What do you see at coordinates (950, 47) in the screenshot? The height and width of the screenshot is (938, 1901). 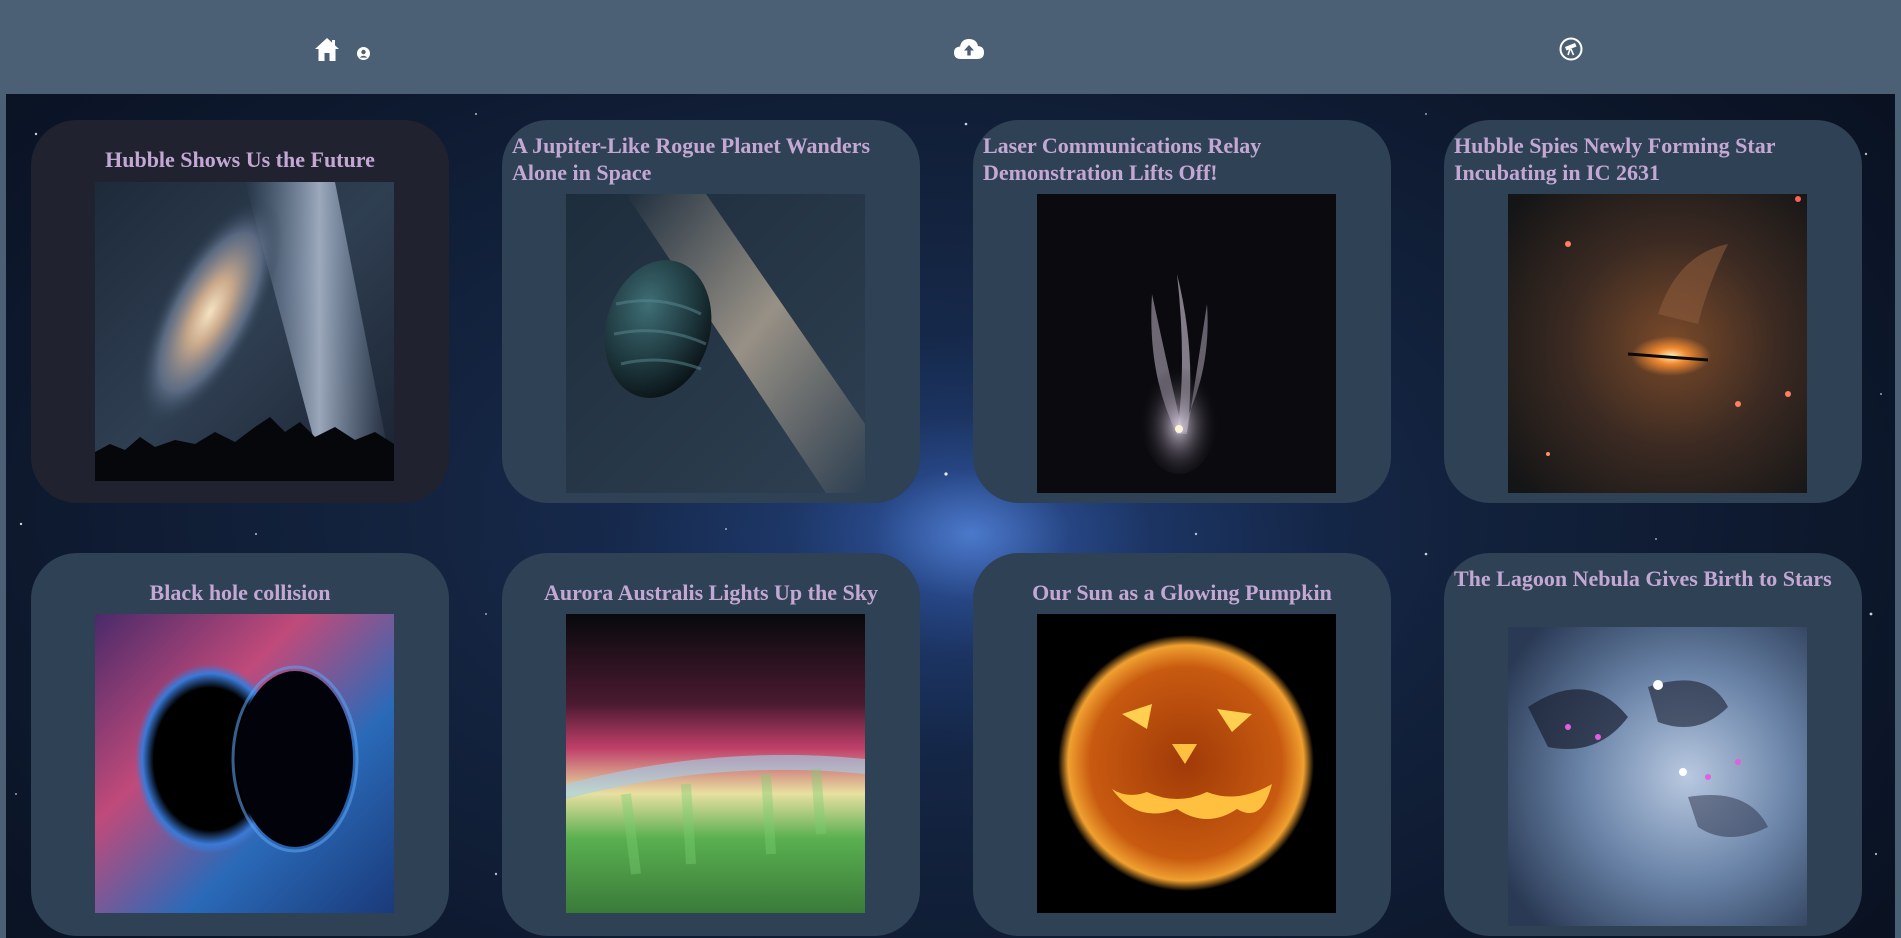 I see `top-navbar` at bounding box center [950, 47].